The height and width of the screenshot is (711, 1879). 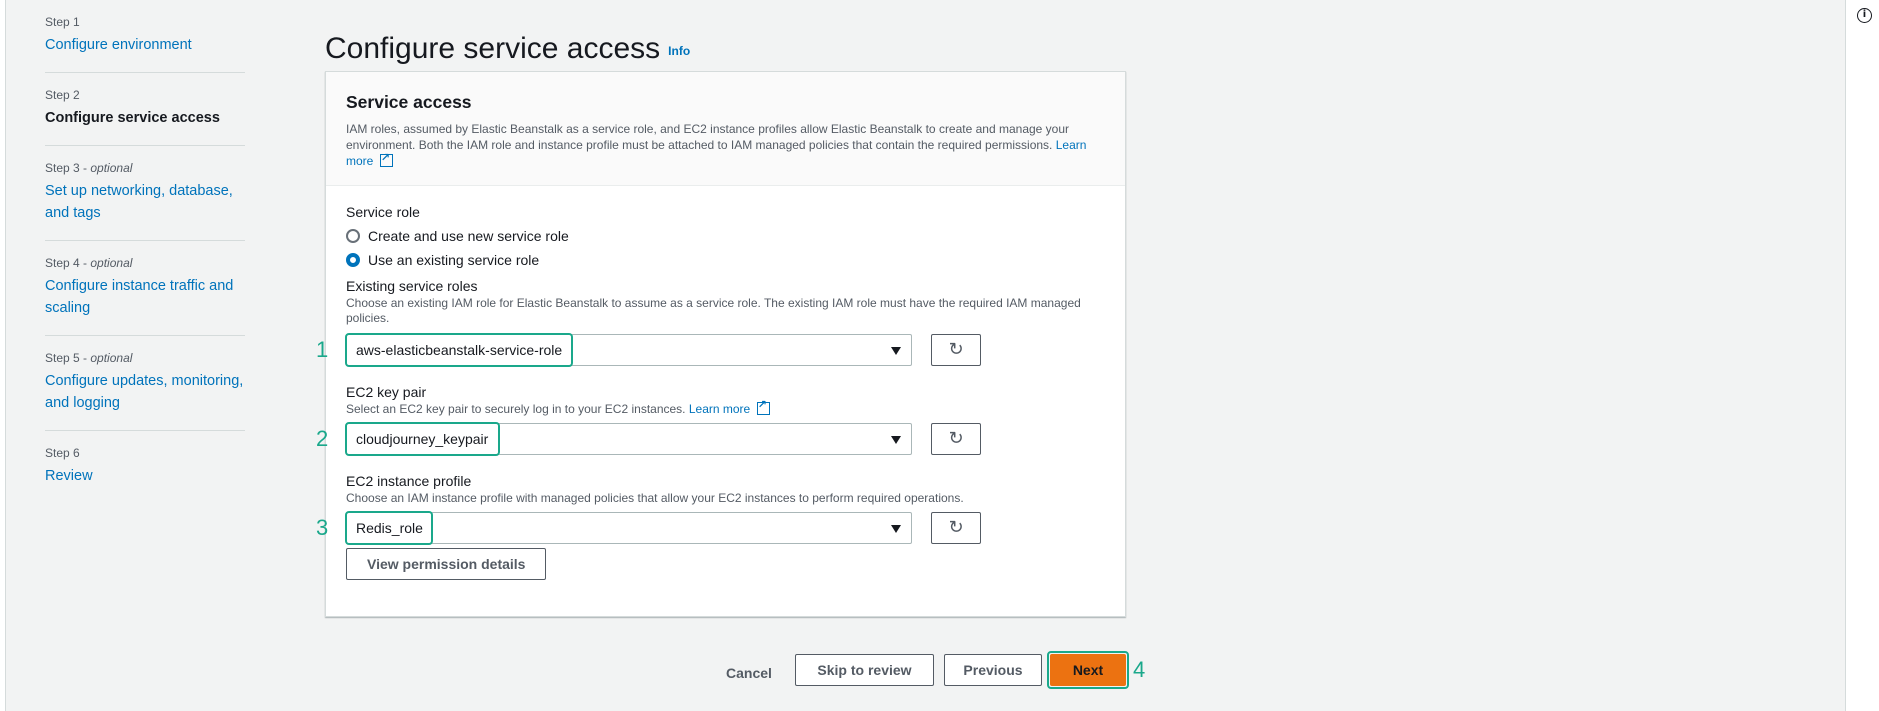 What do you see at coordinates (679, 51) in the screenshot?
I see `info-link: Info` at bounding box center [679, 51].